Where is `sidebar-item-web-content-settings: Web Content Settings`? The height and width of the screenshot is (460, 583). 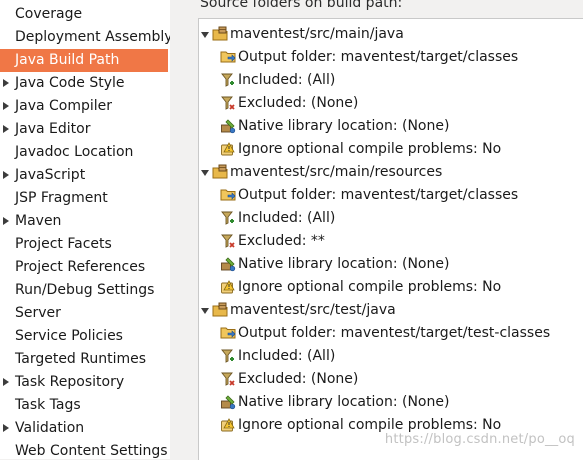
sidebar-item-web-content-settings: Web Content Settings is located at coordinates (84, 449).